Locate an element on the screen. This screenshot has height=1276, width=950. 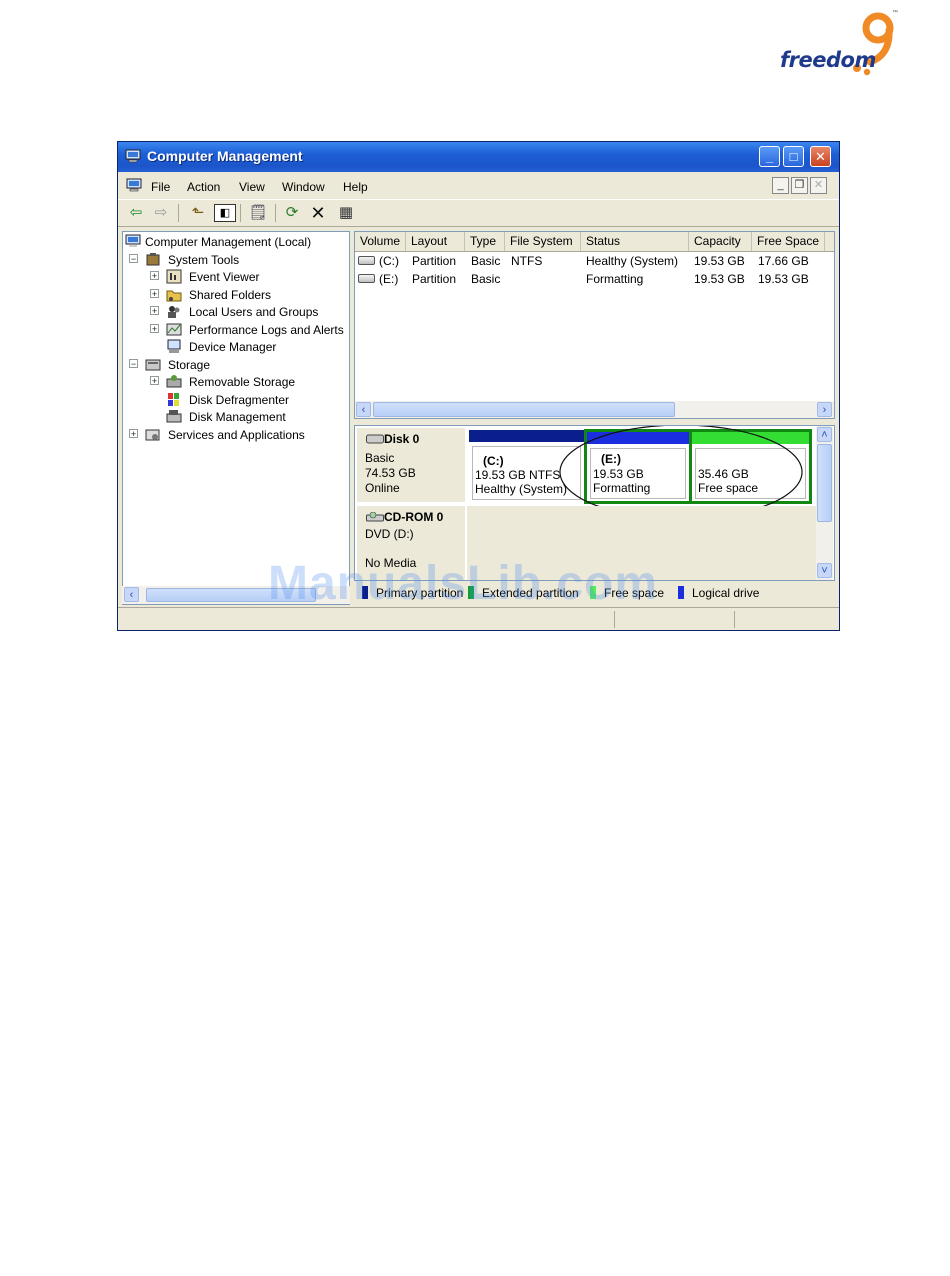
disk-0-label: Disk 0 Basic 74.53 GB Online is located at coordinates (411, 465).